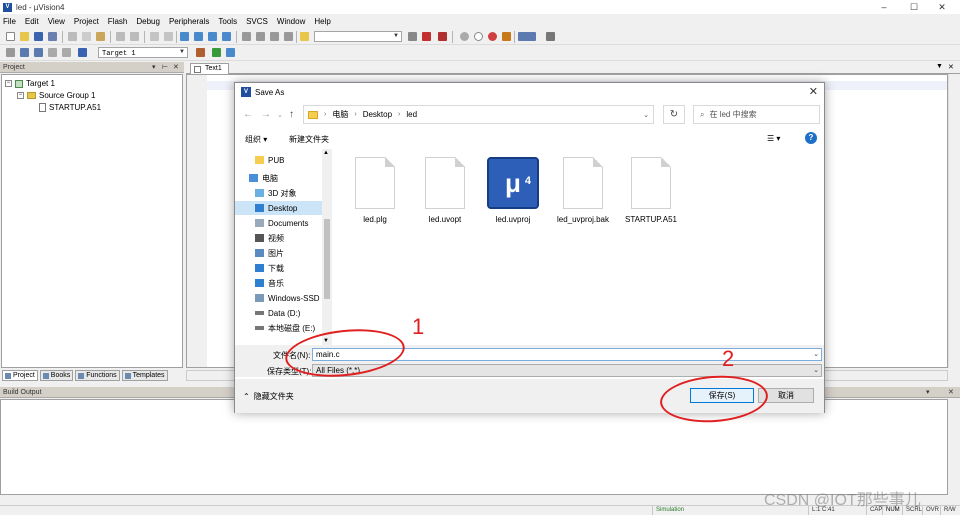  Describe the element at coordinates (375, 190) in the screenshot. I see `file-item: led.plg` at that location.